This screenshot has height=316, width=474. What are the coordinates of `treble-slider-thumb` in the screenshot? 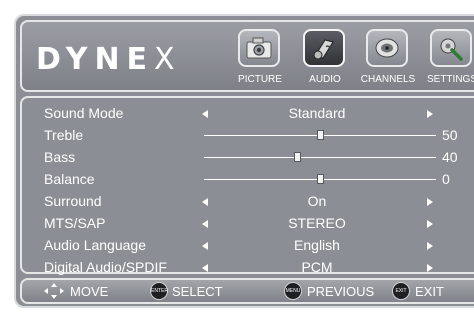 It's located at (320, 135).